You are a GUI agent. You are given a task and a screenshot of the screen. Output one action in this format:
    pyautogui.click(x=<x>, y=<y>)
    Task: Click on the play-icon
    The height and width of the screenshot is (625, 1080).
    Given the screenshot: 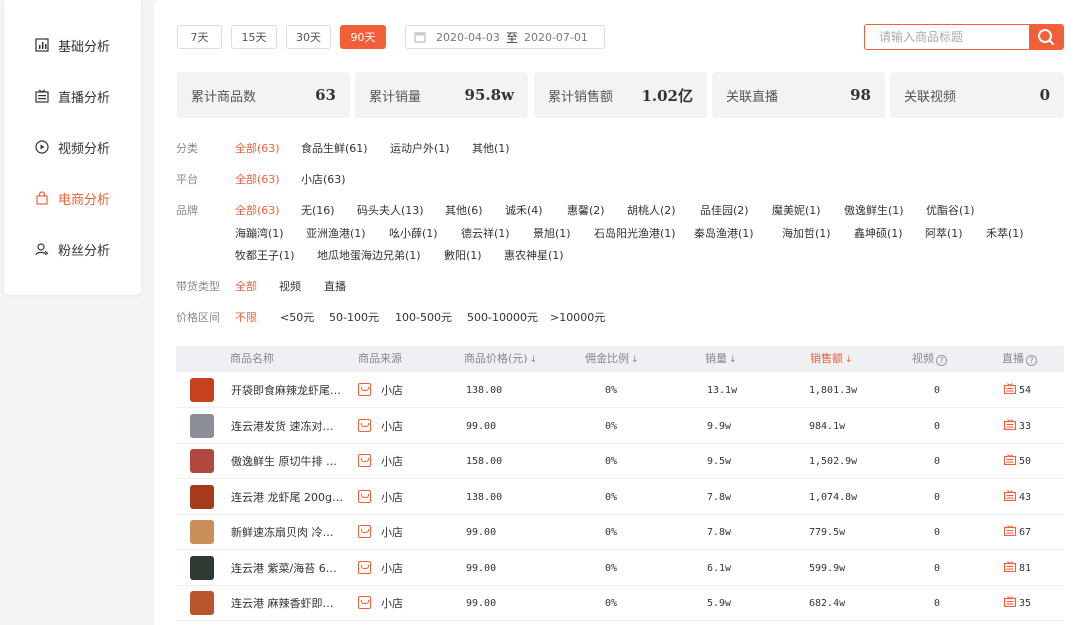 What is the action you would take?
    pyautogui.click(x=42, y=147)
    